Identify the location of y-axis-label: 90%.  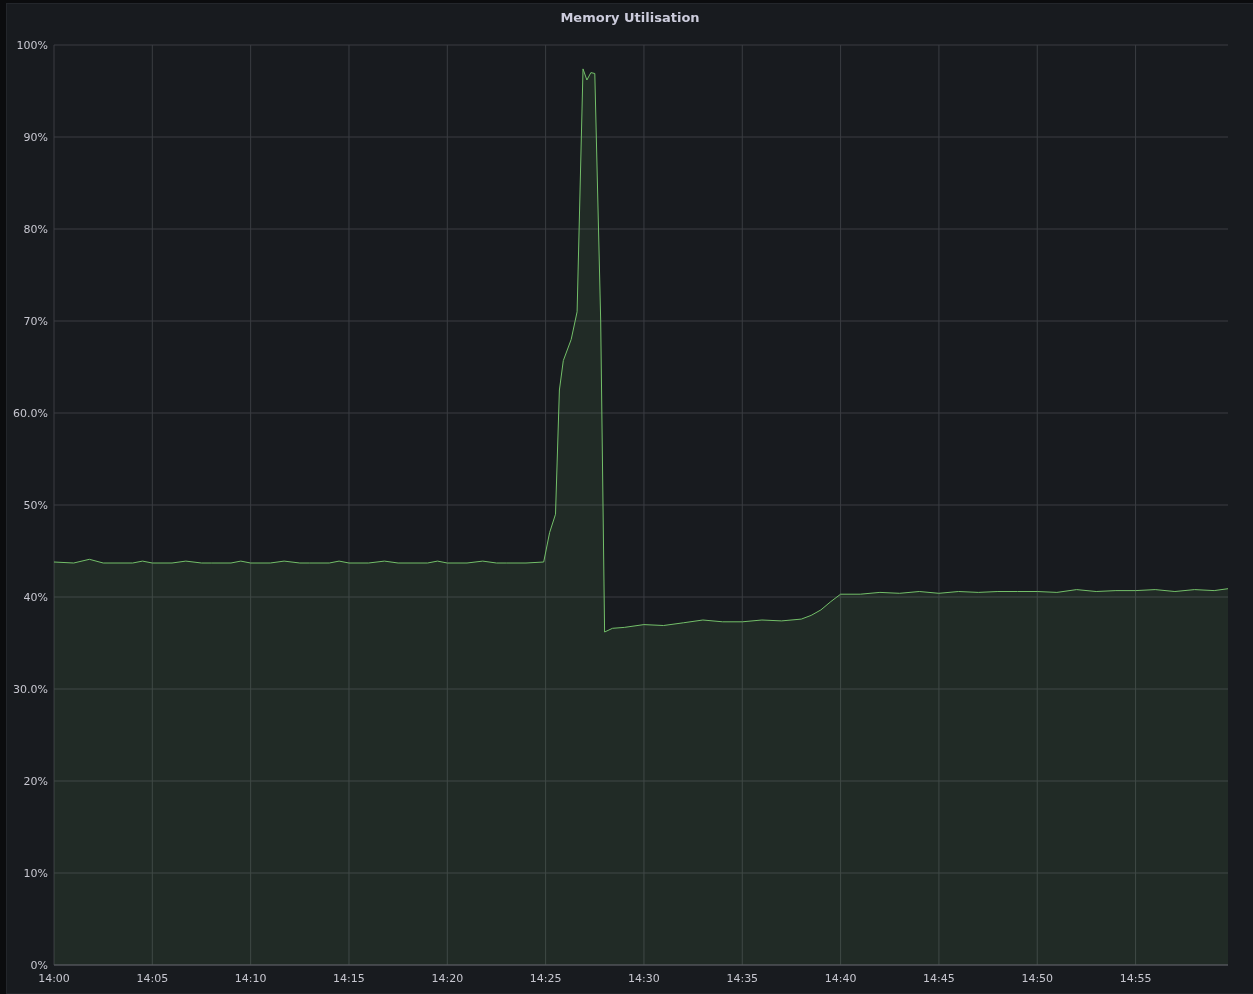
(35, 137).